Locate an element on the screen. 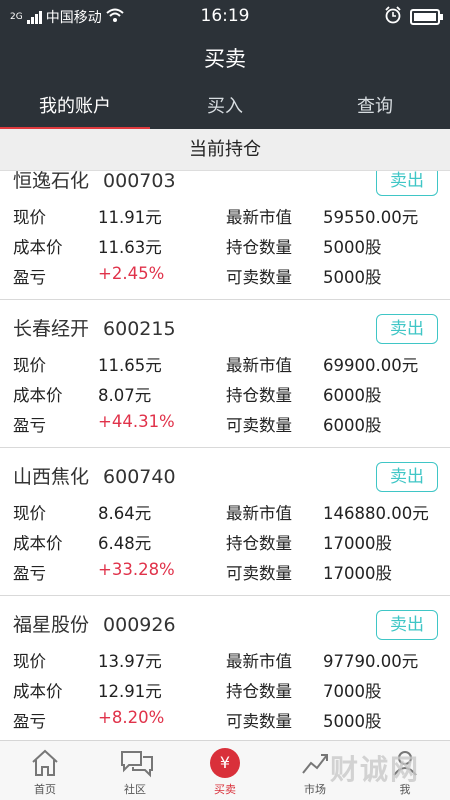  tab-my-account: 我的账户 is located at coordinates (75, 109).